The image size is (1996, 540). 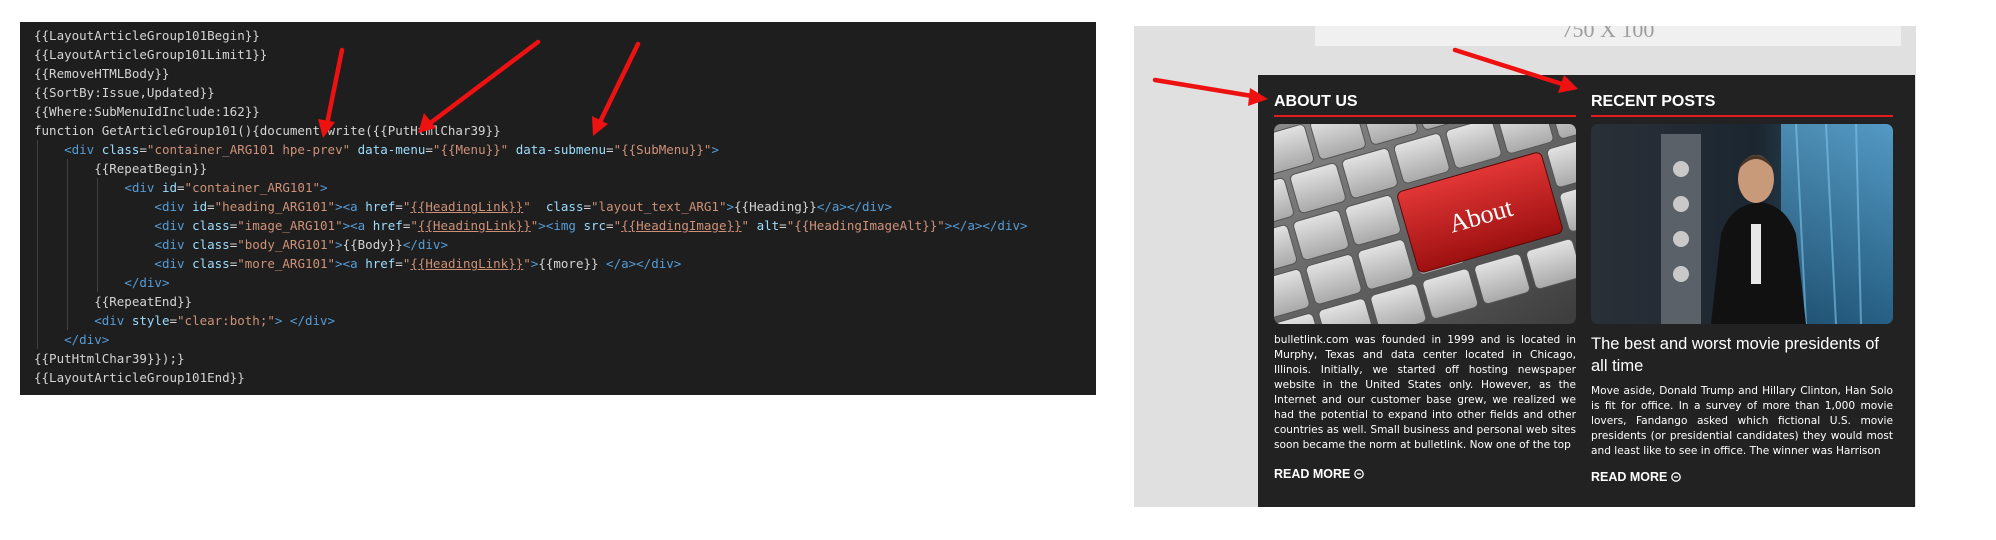 I want to click on code-token: "layout_text_ARG1", so click(x=659, y=206).